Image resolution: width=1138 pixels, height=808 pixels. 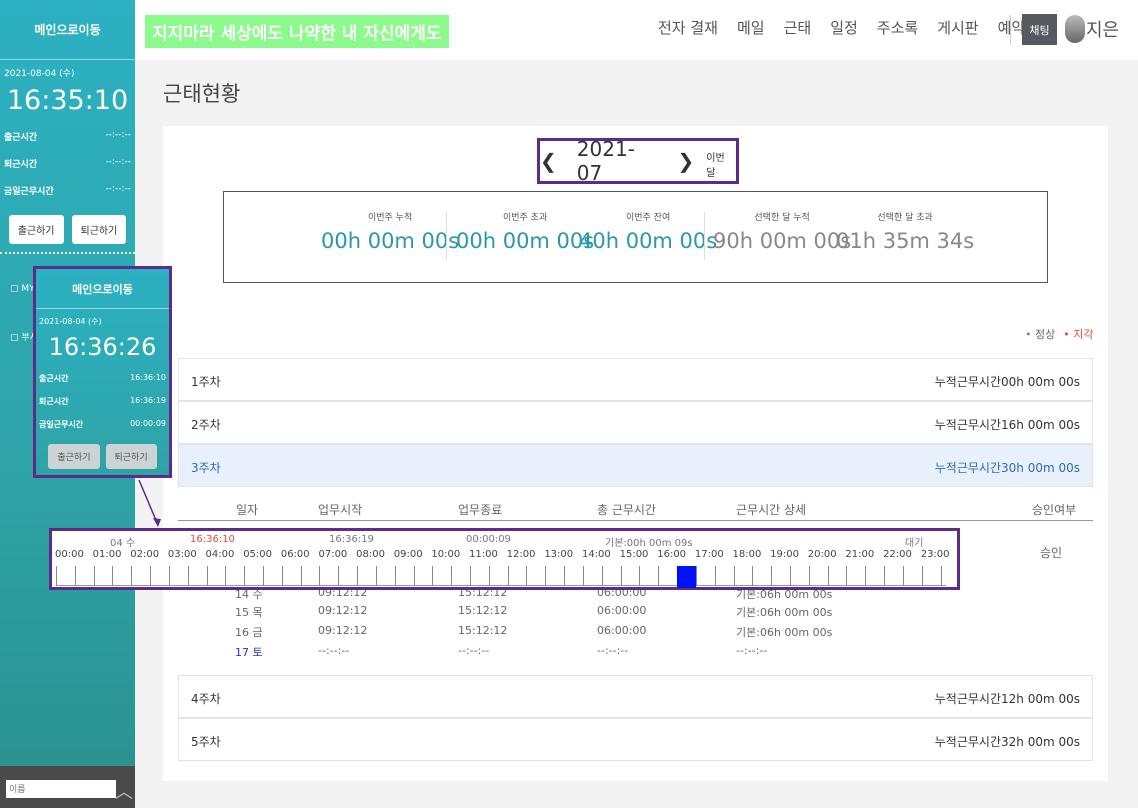 I want to click on timeline-hour-label: 16:00, so click(x=672, y=554).